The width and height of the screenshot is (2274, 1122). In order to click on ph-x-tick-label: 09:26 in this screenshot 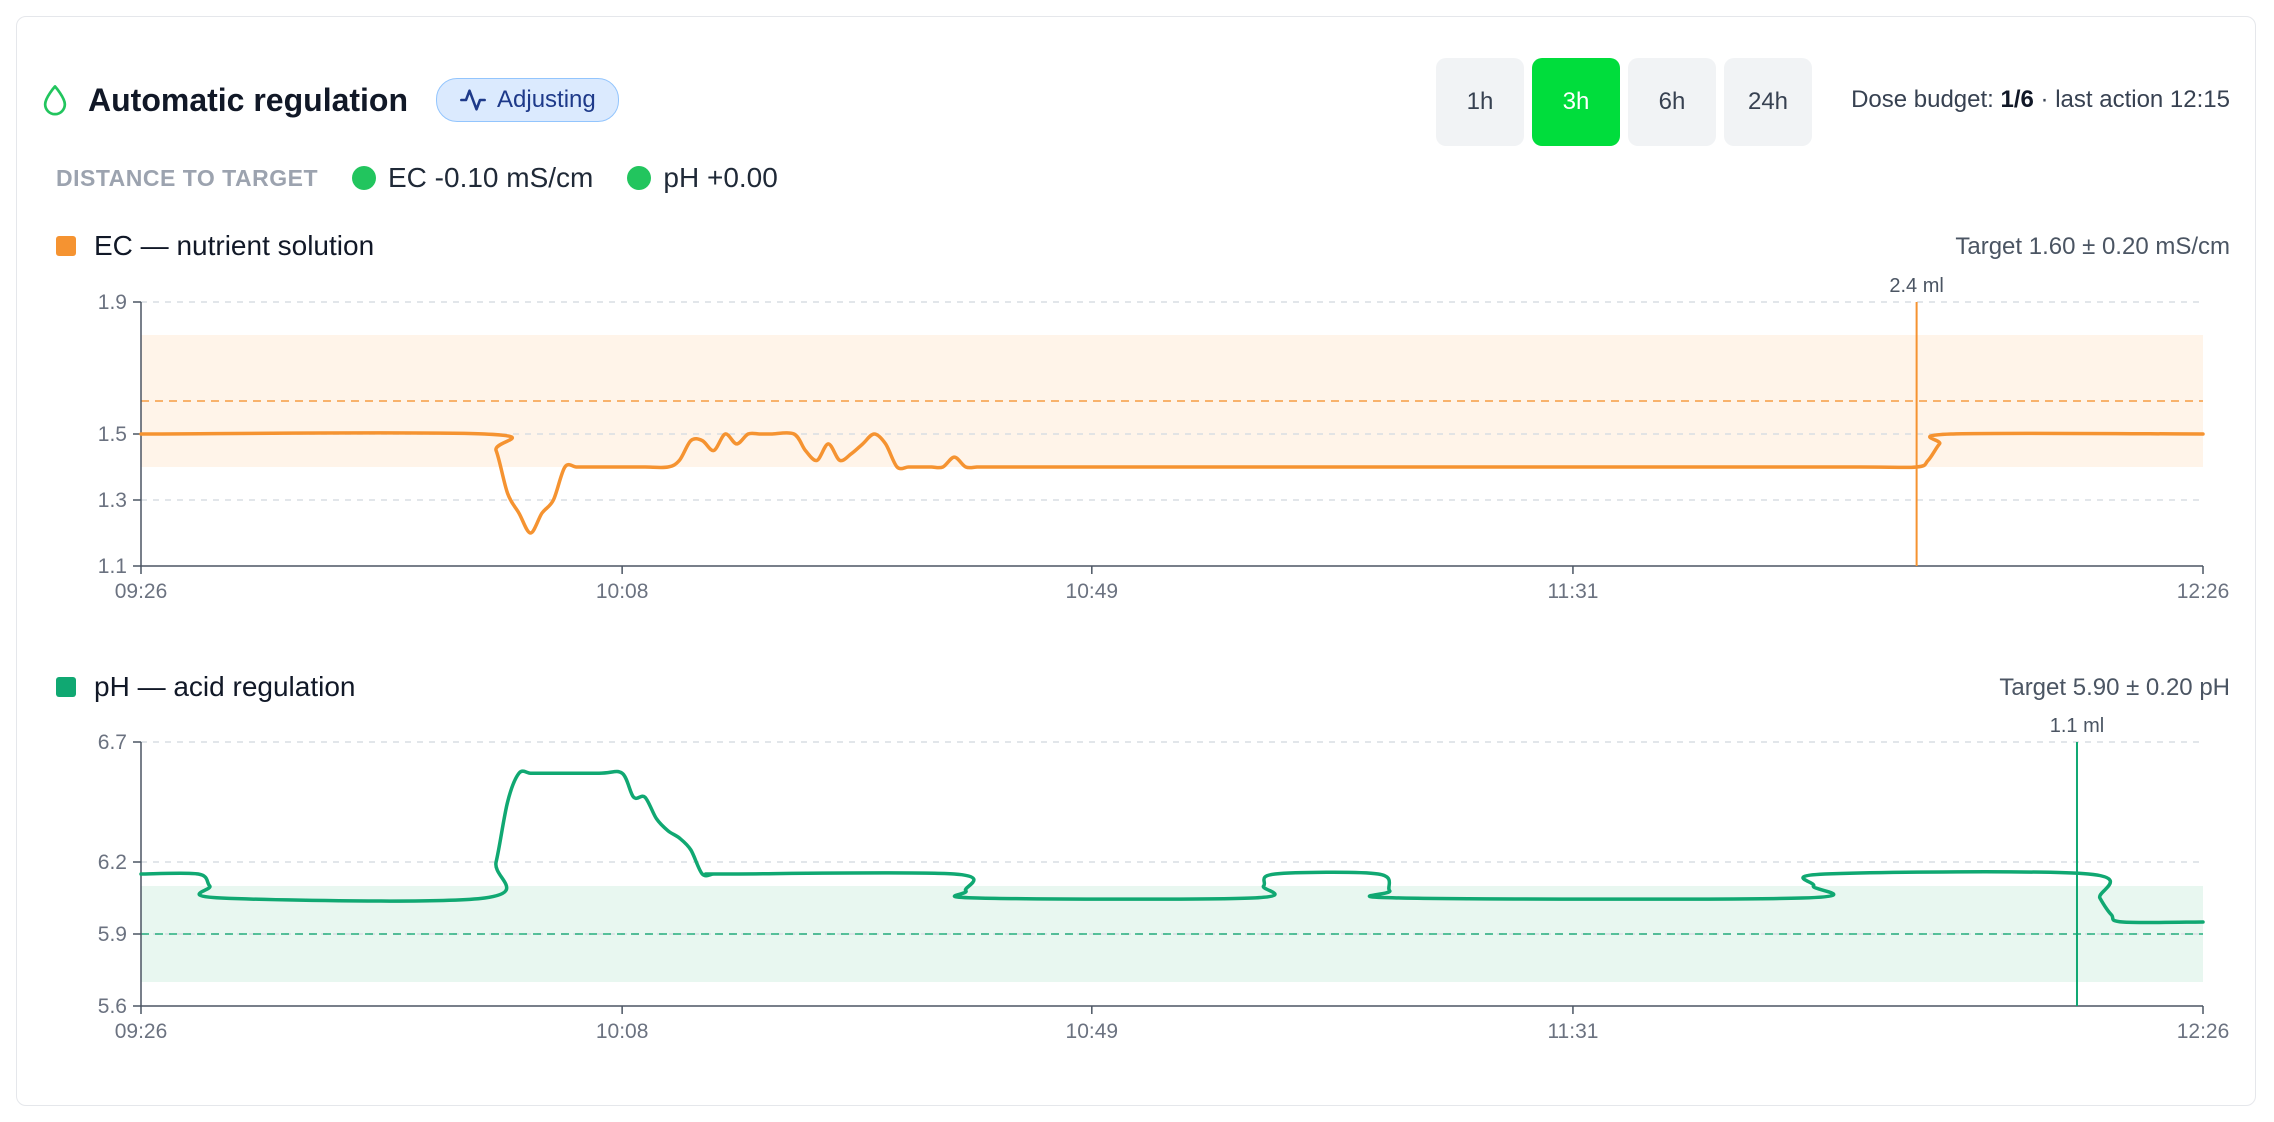, I will do `click(141, 1031)`.